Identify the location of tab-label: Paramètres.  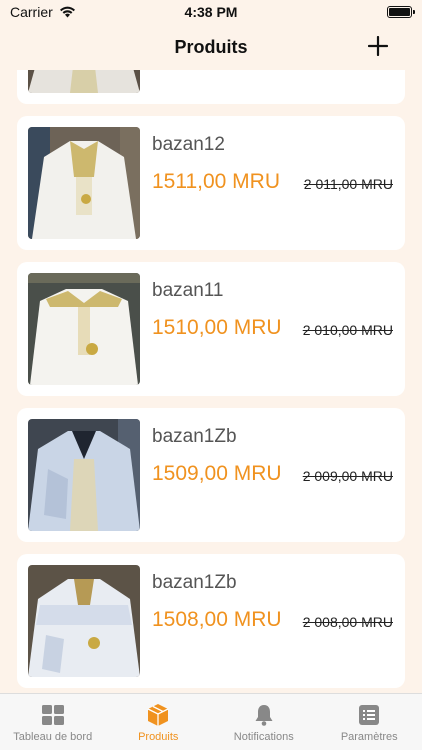
(369, 737).